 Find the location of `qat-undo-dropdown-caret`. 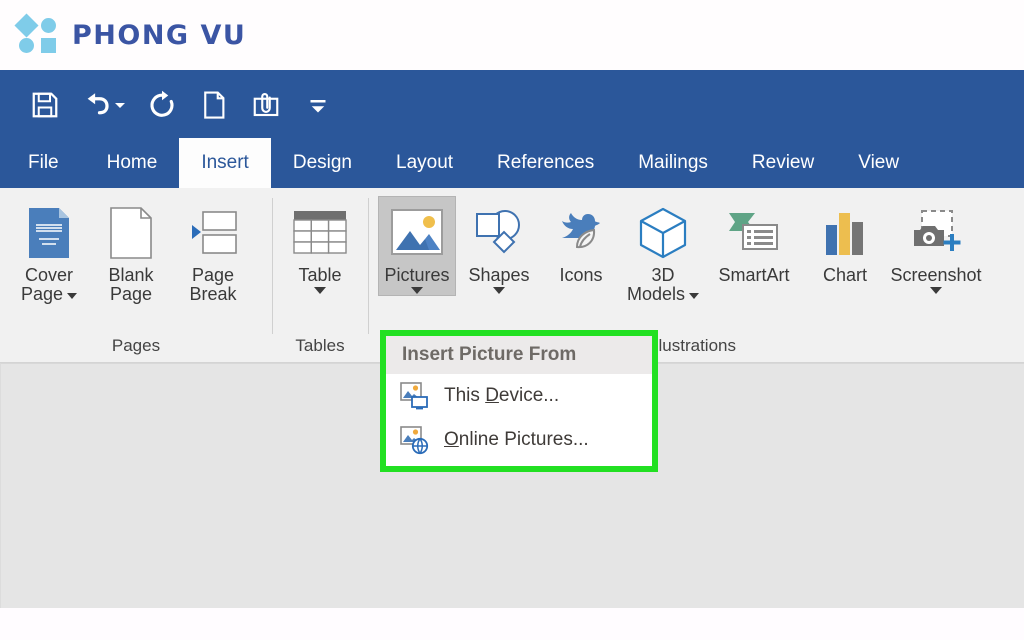

qat-undo-dropdown-caret is located at coordinates (120, 105).